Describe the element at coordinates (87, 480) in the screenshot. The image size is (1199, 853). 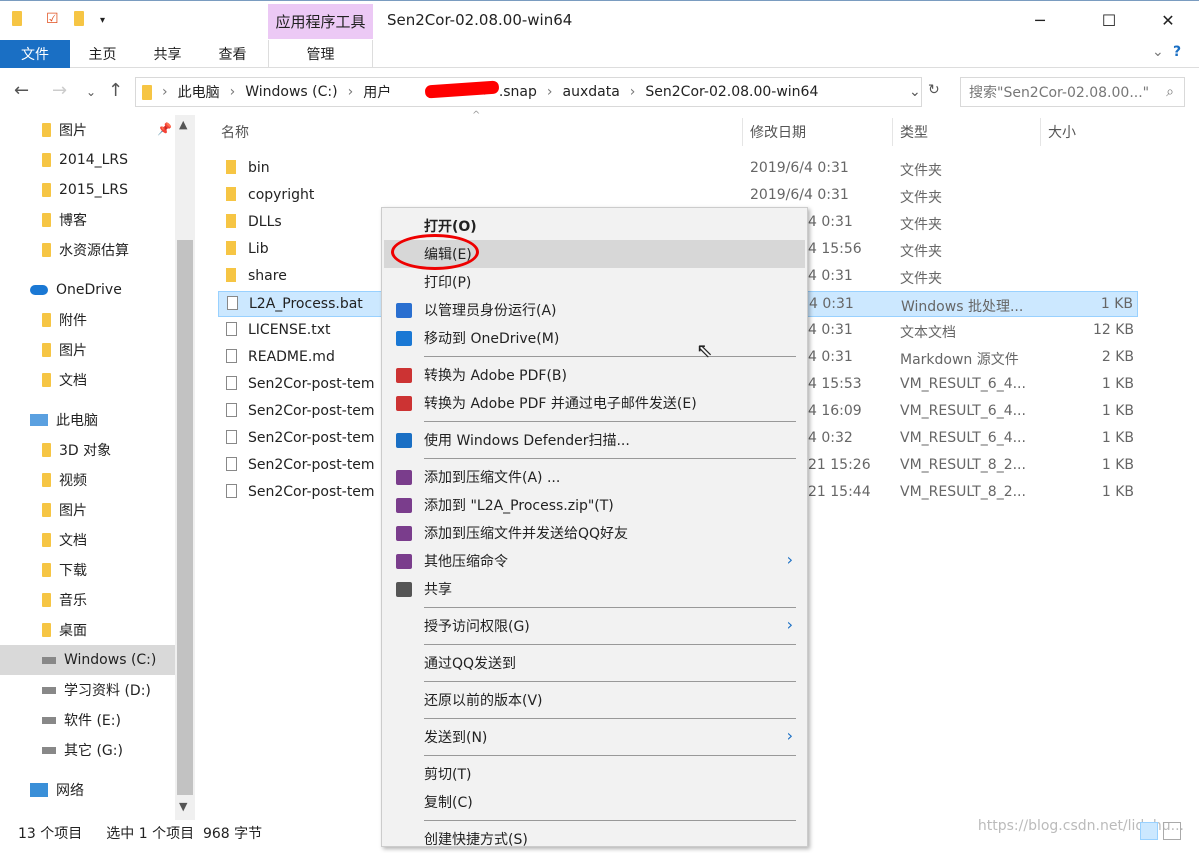
I see `sidebar-item: 视频` at that location.